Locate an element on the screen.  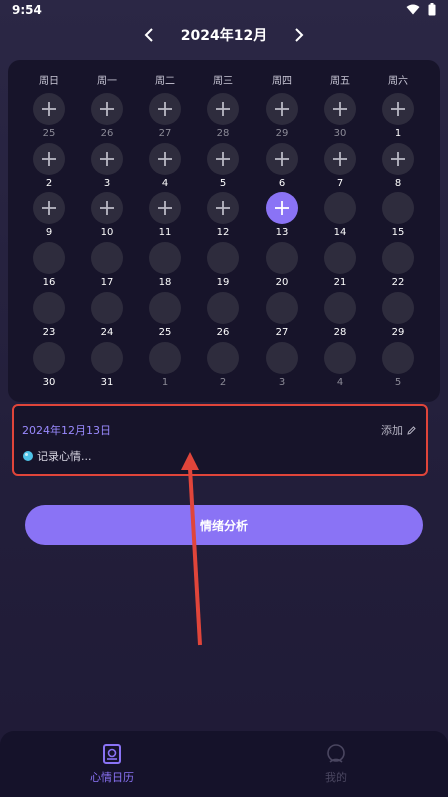
calendar-day: 14 is located at coordinates (340, 217).